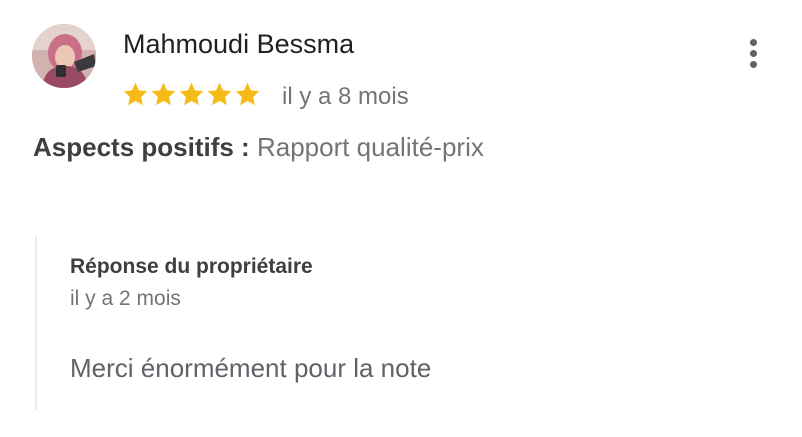 Image resolution: width=802 pixels, height=437 pixels. I want to click on more-vertical-icon, so click(753, 42).